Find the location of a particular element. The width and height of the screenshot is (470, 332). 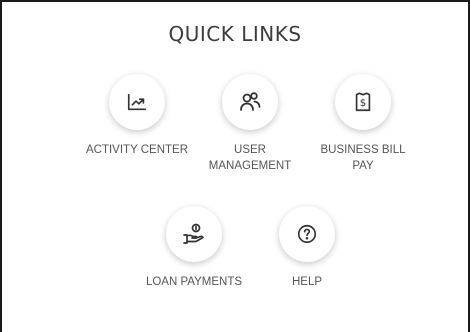

question-circle-icon is located at coordinates (307, 234).